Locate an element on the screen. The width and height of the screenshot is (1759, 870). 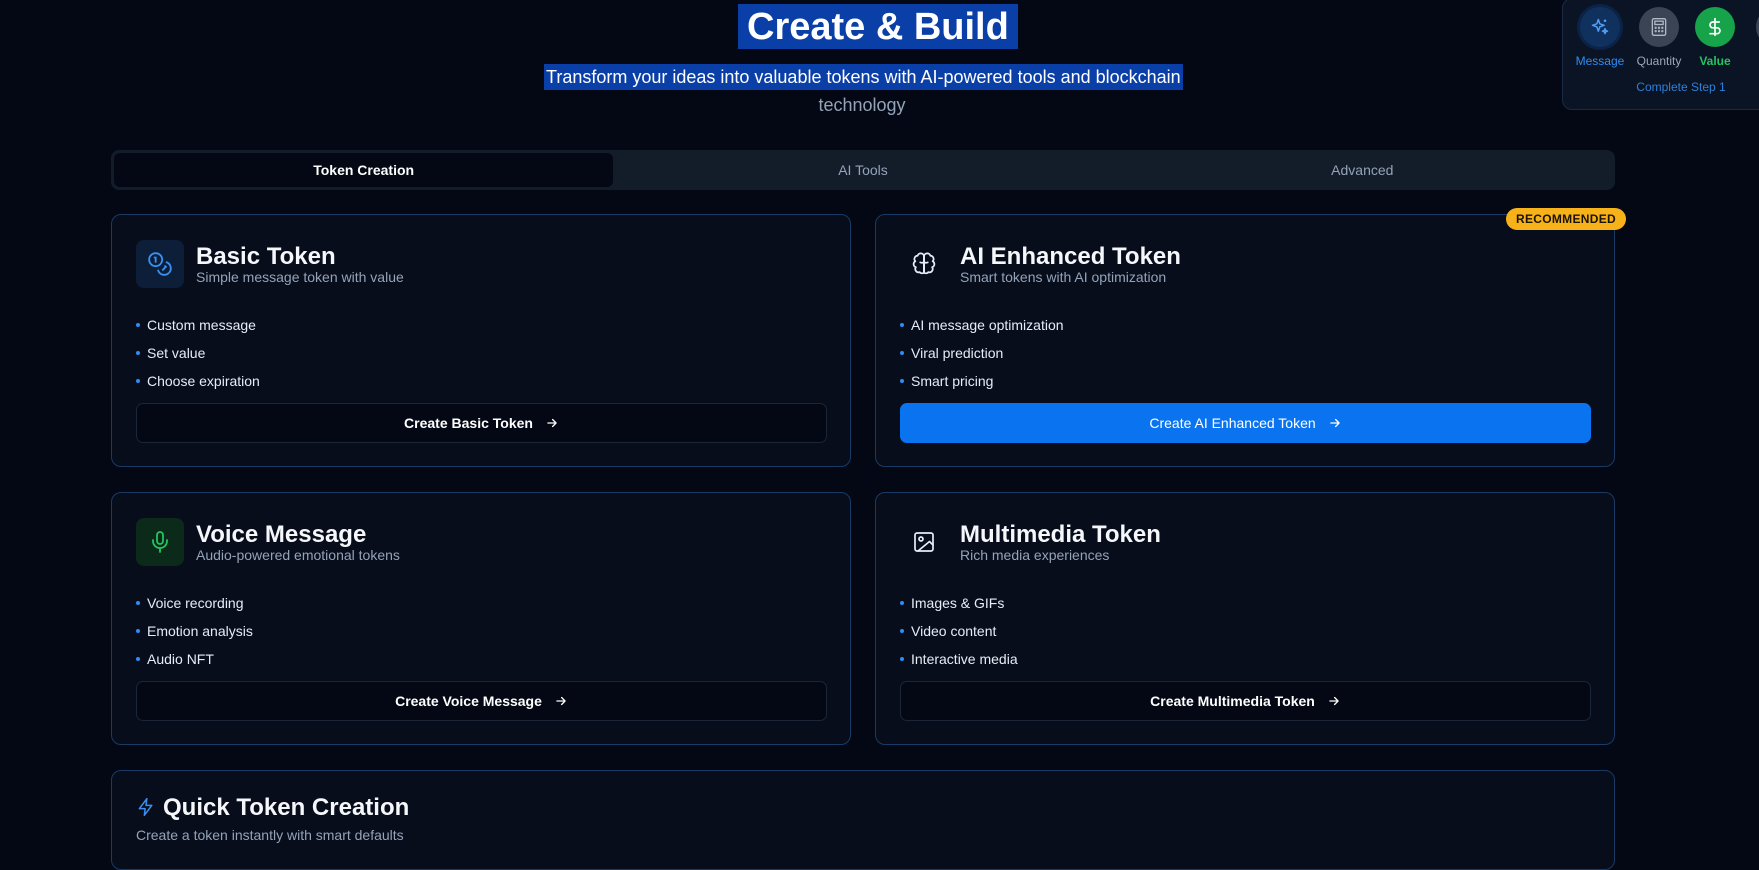
feature-item: Choose expiration is located at coordinates (198, 381).